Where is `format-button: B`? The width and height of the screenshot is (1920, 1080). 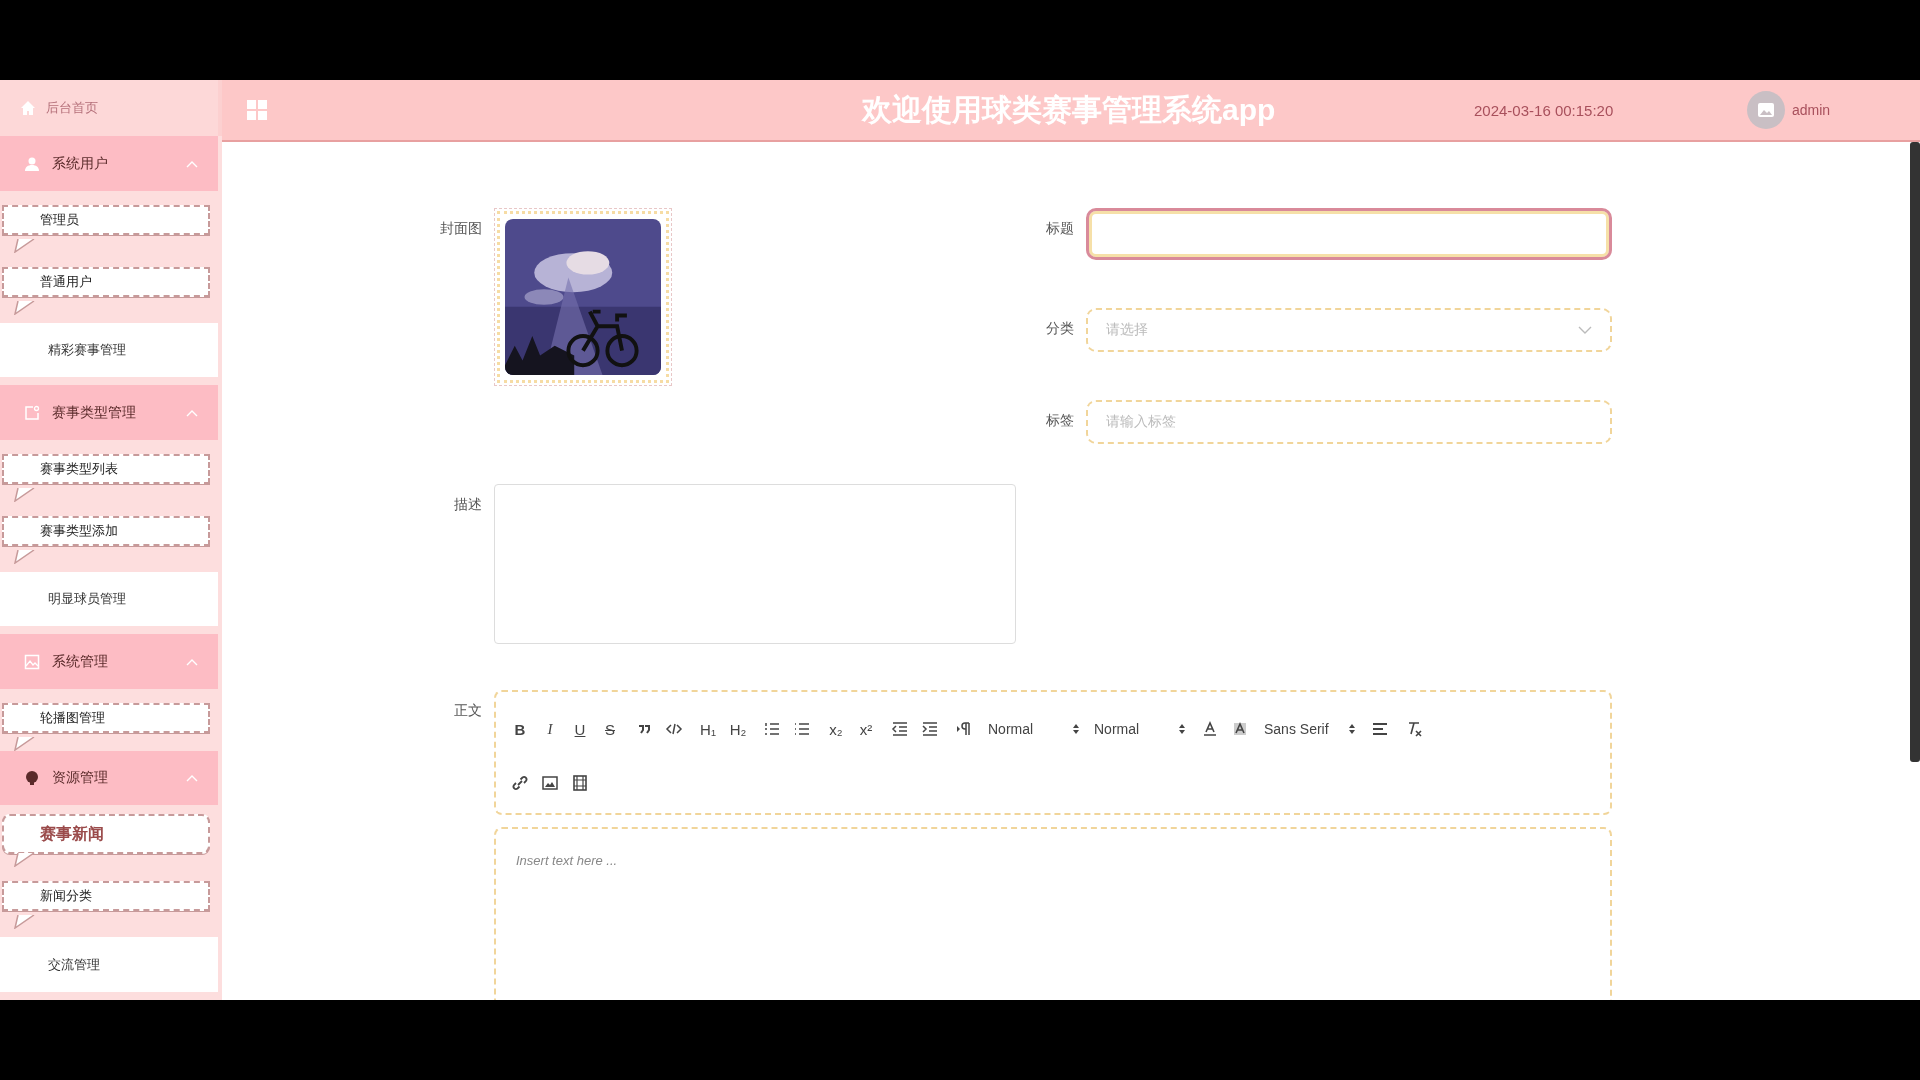
format-button: B is located at coordinates (520, 729).